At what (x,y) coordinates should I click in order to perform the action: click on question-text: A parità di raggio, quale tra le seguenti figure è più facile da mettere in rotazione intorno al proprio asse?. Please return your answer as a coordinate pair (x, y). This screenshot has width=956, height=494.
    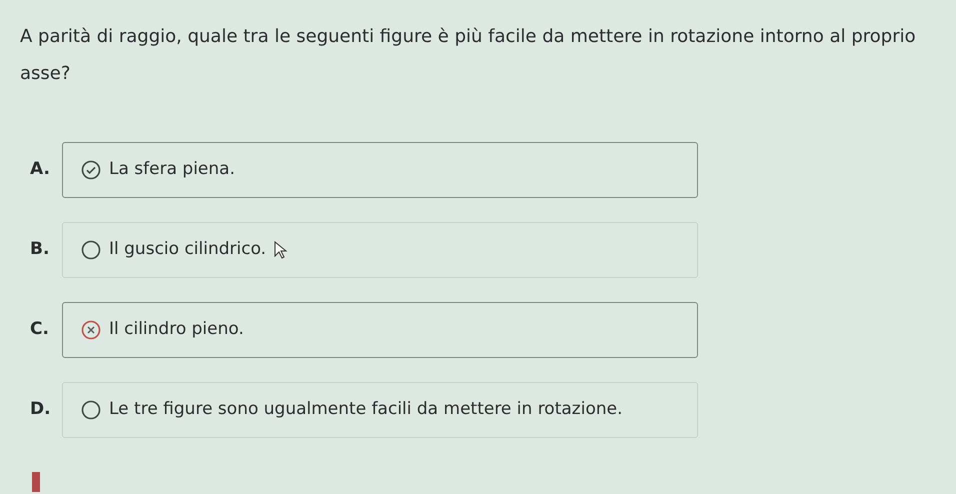
    Looking at the image, I should click on (468, 55).